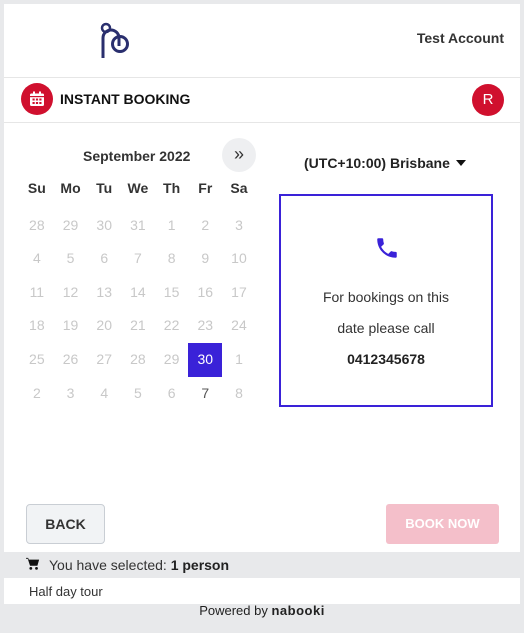 The width and height of the screenshot is (524, 633). I want to click on phone-number: 0412345678, so click(386, 359).